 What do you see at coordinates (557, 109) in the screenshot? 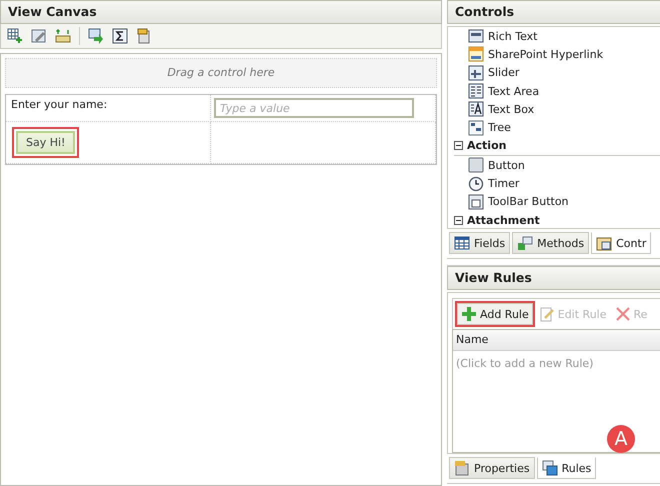
I see `control-item: Text Box` at bounding box center [557, 109].